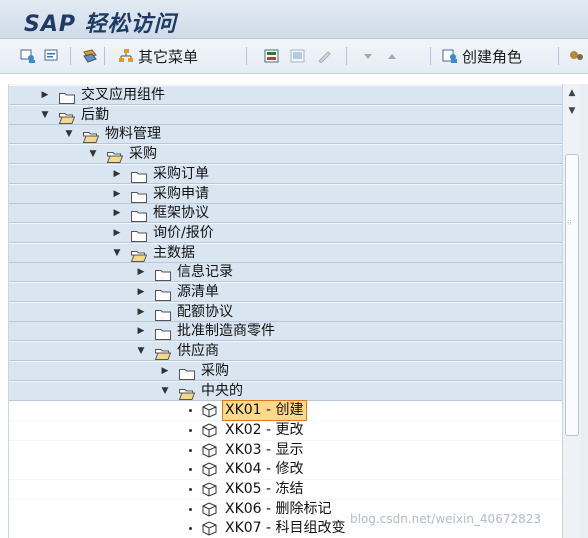 The height and width of the screenshot is (538, 588). Describe the element at coordinates (264, 489) in the screenshot. I see `tree-item-label: XK05 - 冻结` at that location.